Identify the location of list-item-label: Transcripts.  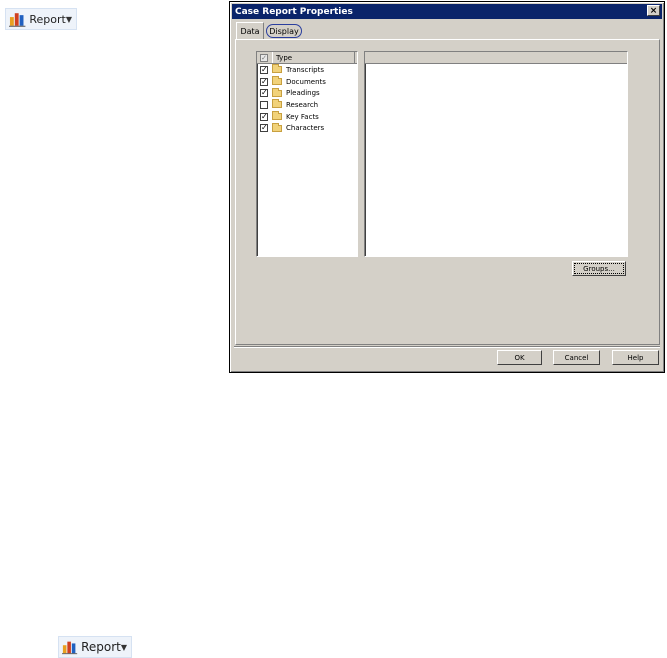
(305, 69).